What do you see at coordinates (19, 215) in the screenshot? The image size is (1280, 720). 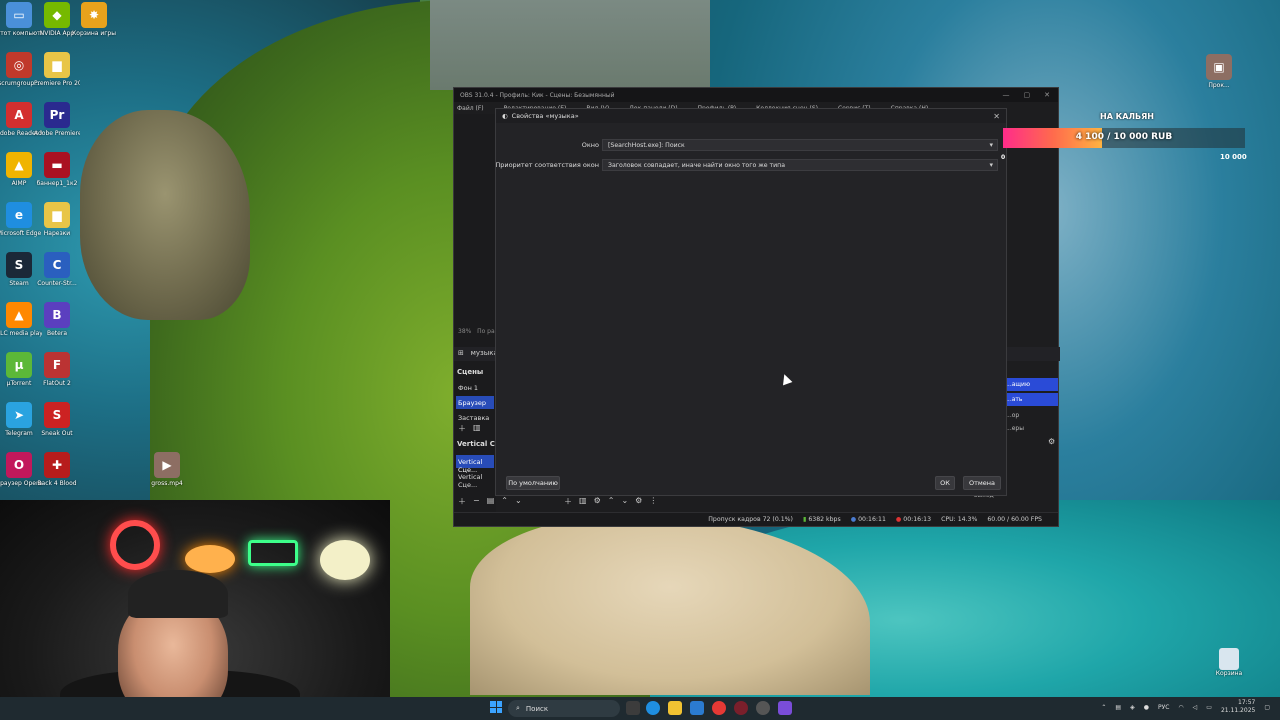 I see `app-icon: e` at bounding box center [19, 215].